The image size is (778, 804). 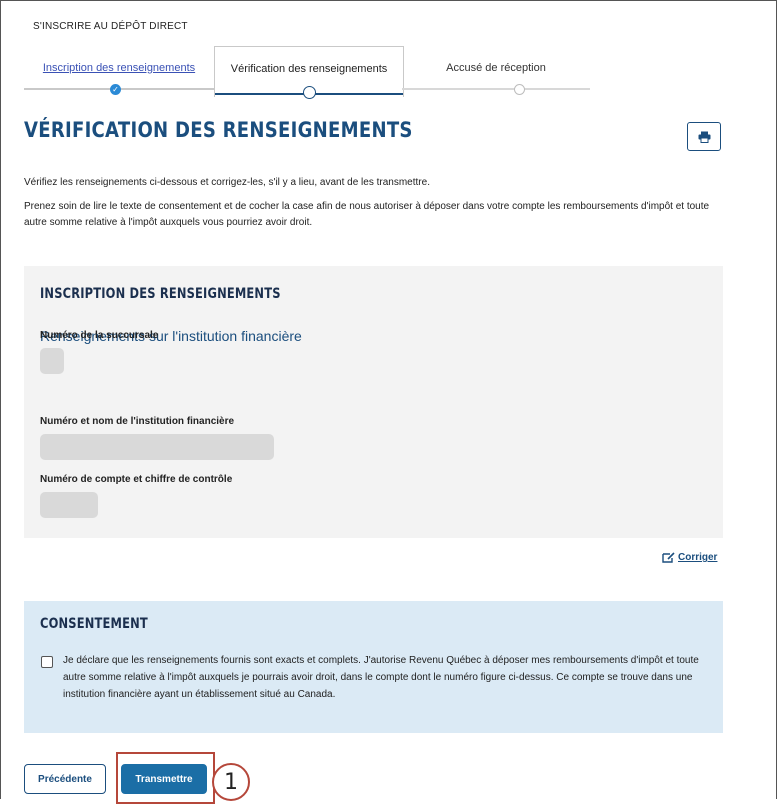 I want to click on section-heading: INSCRIPTION DES RENSEIGNEMENTS, so click(x=160, y=294).